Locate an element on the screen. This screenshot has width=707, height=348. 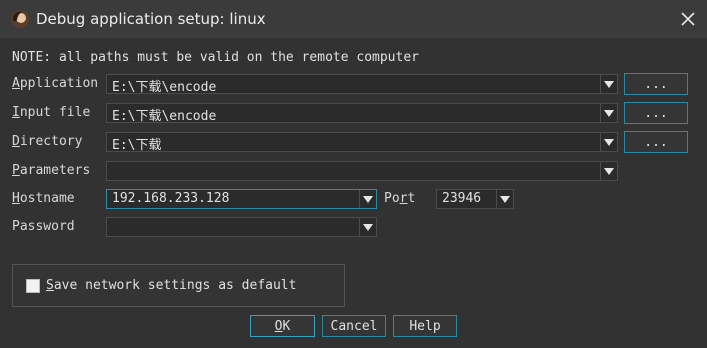
application-combo: E:\下载\encode is located at coordinates (362, 84).